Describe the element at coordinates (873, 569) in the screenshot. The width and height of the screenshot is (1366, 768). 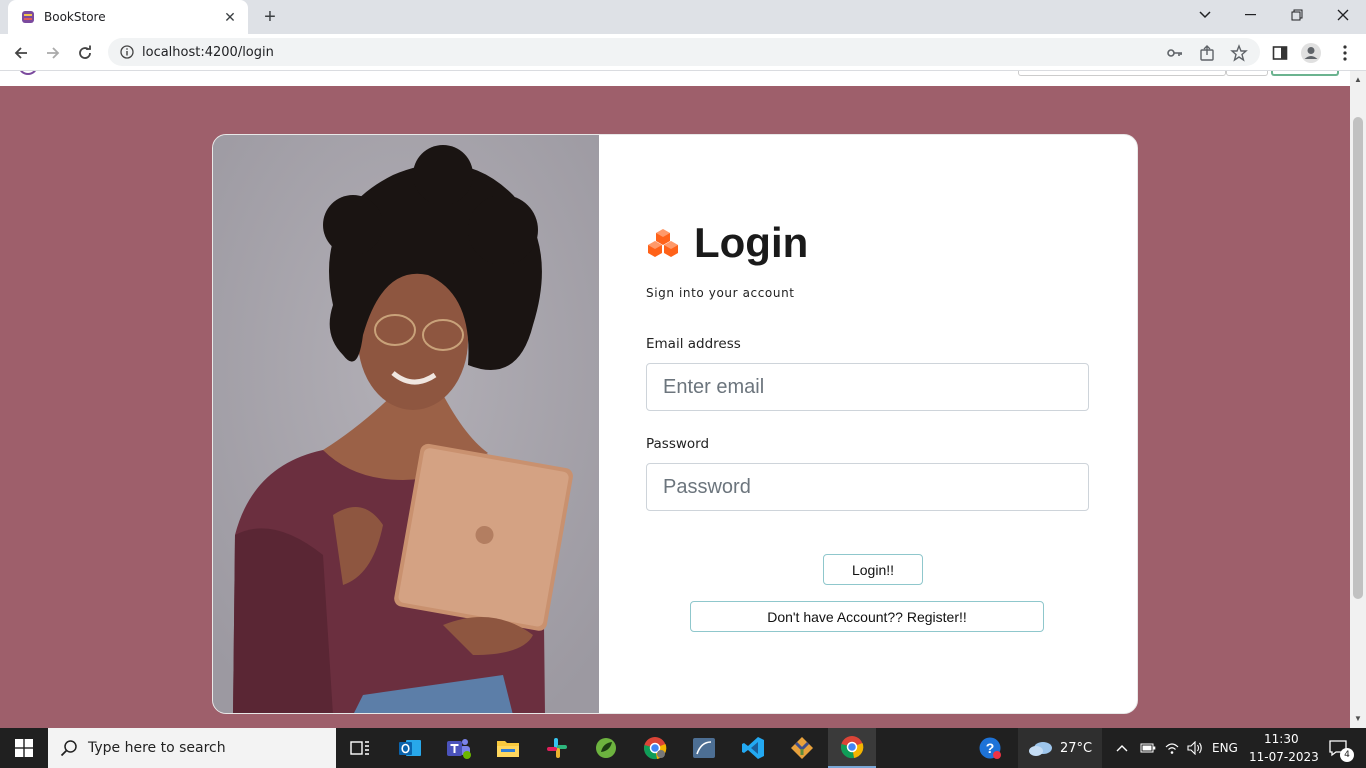
I see `login-button: Login!!` at that location.